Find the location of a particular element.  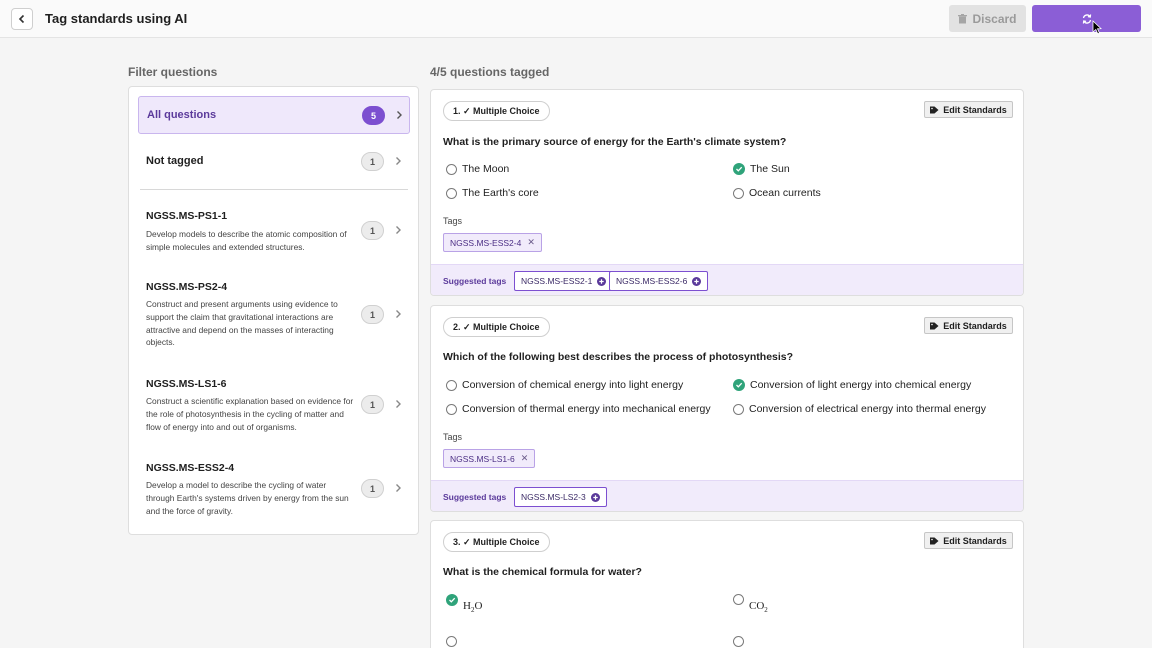

filter-all-label: All questions is located at coordinates (182, 115).